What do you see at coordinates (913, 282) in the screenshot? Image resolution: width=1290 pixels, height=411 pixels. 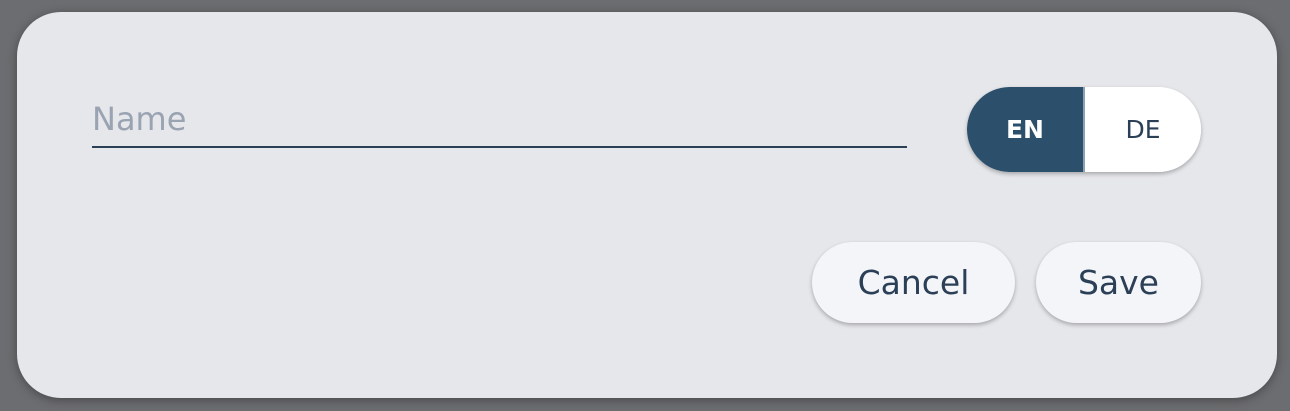 I see `cancel-button: Cancel` at bounding box center [913, 282].